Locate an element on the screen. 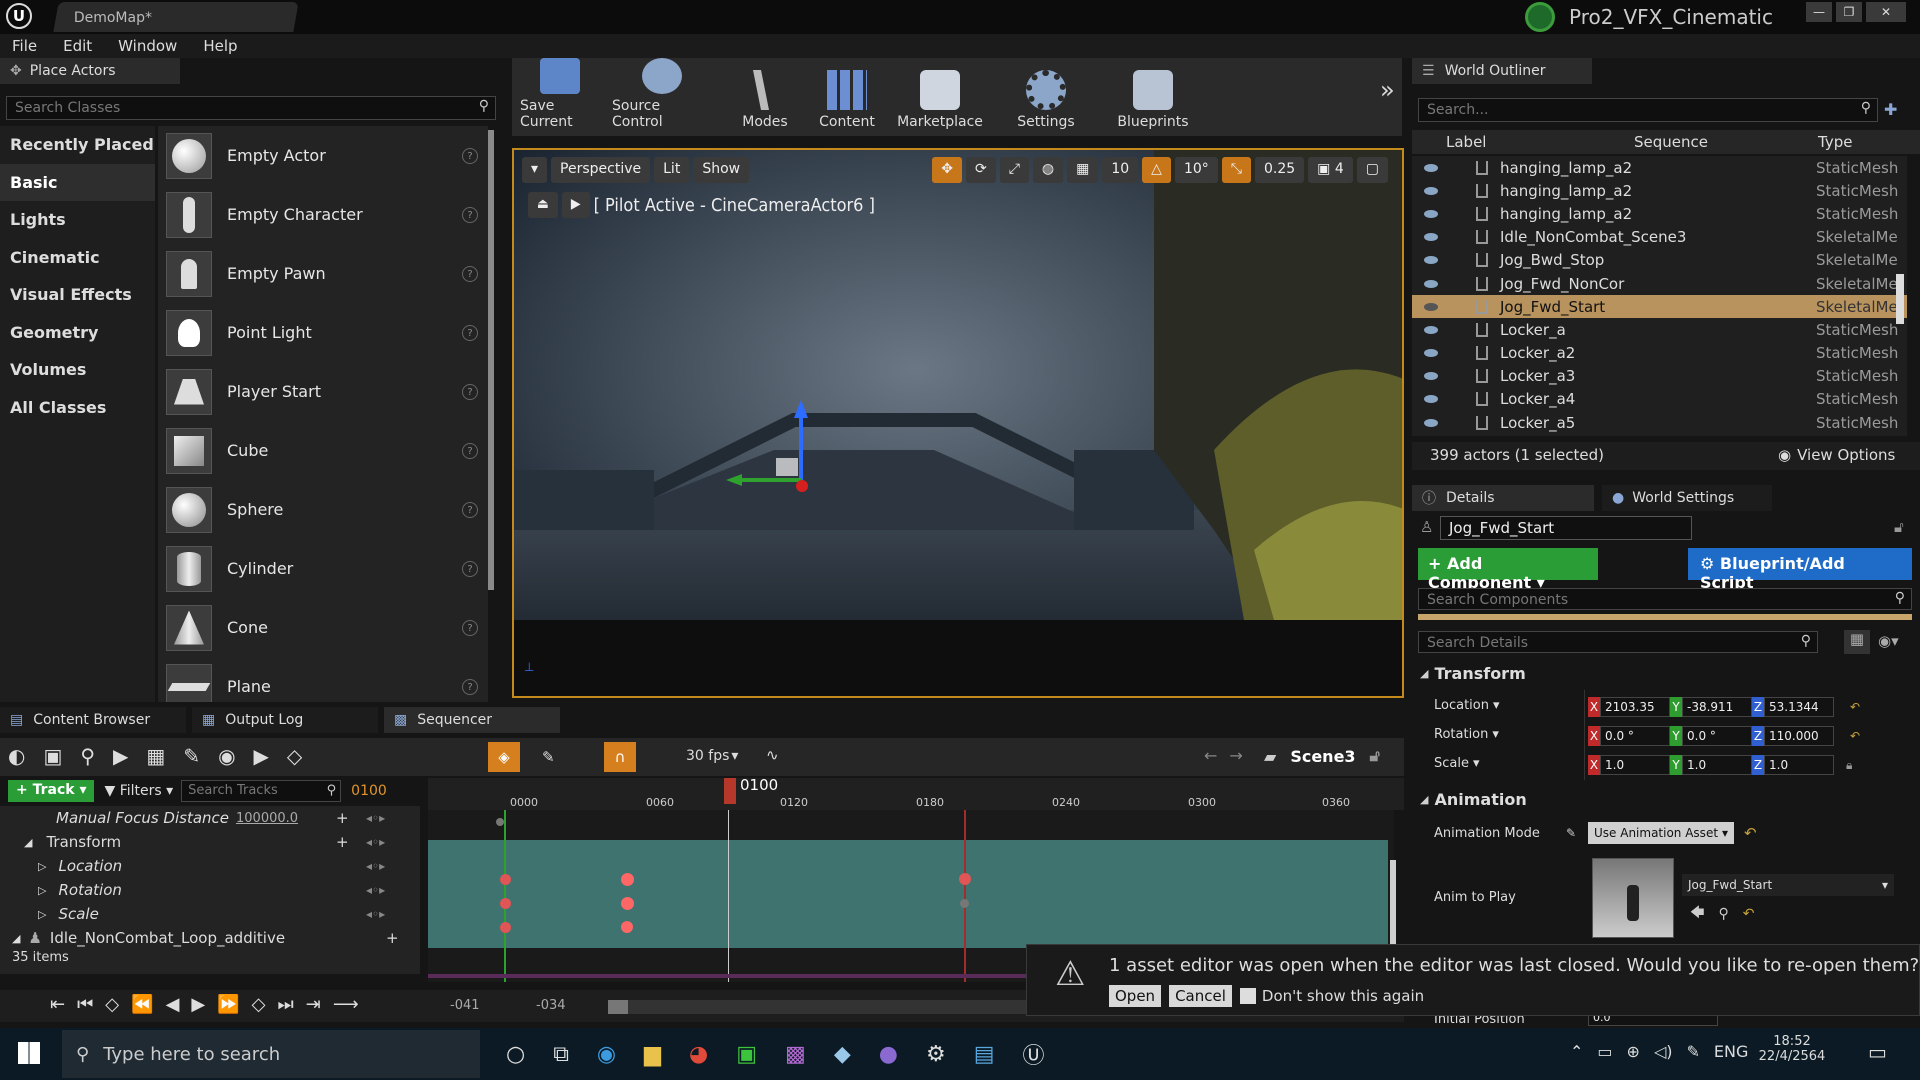  camera-speed-button: ▣ 4 is located at coordinates (1330, 170).